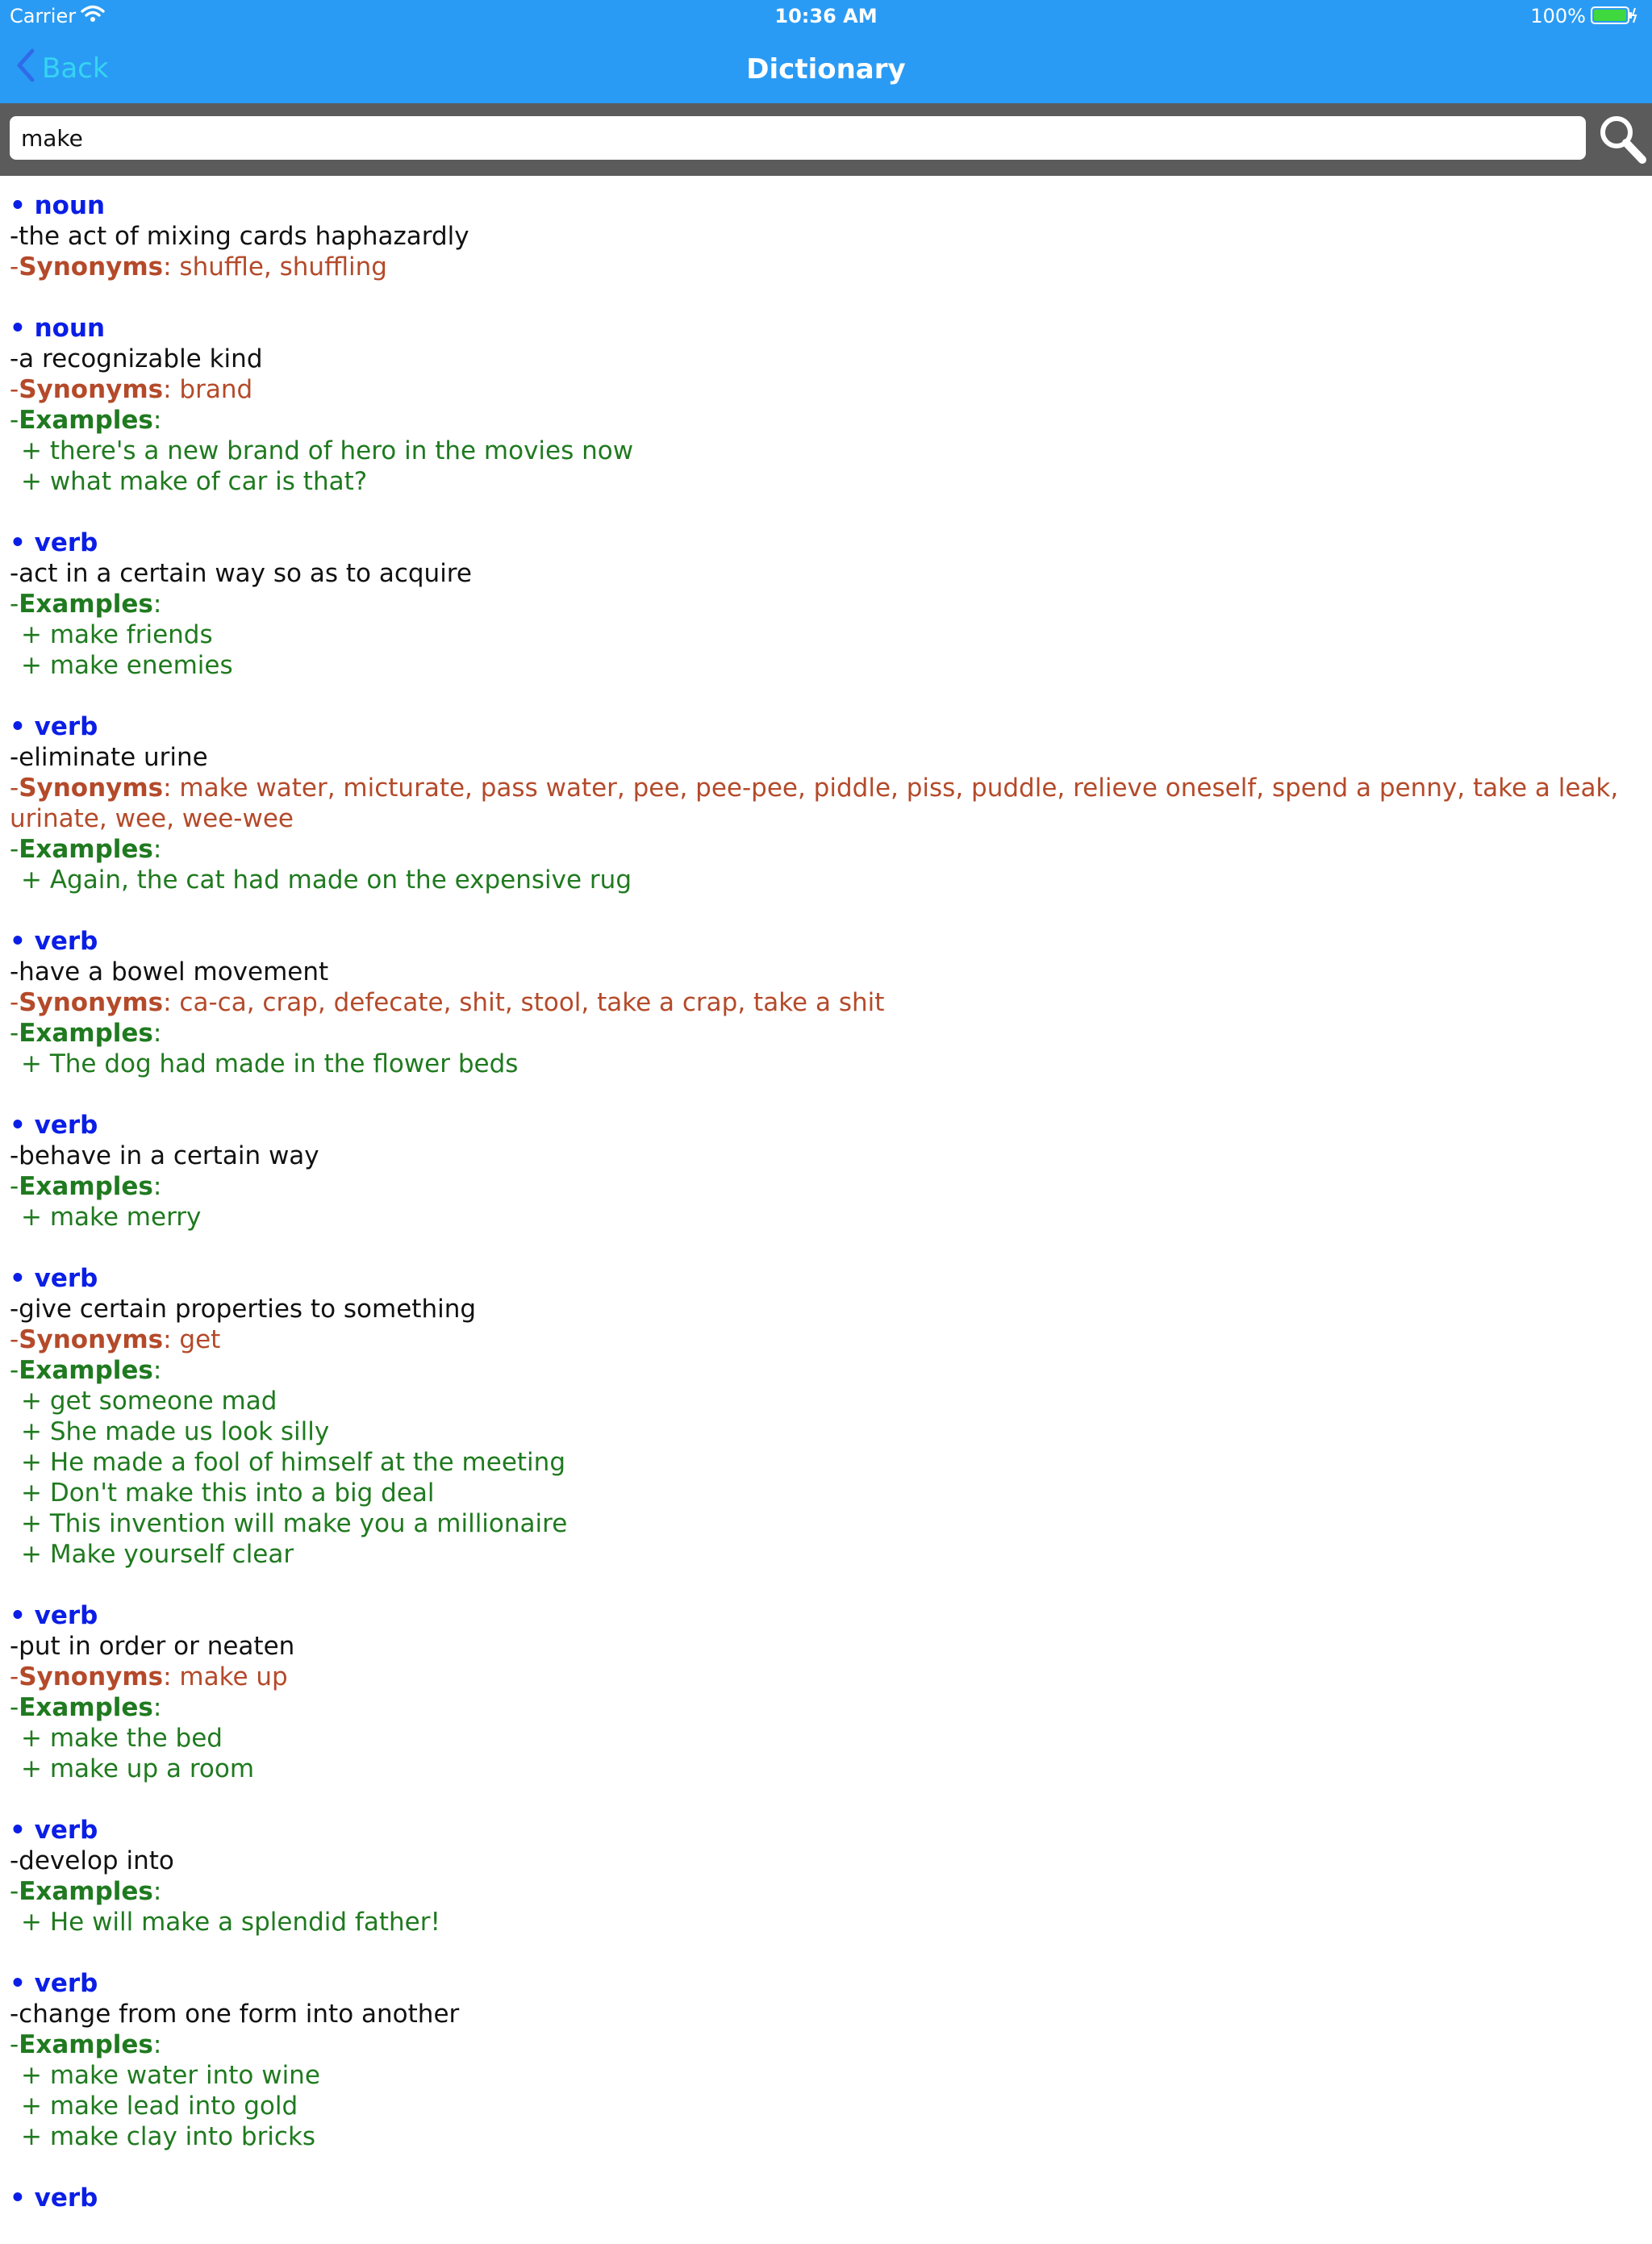 The image size is (1652, 2244). What do you see at coordinates (231, 1922) in the screenshot?
I see `example-item: + He will make a splendid father!` at bounding box center [231, 1922].